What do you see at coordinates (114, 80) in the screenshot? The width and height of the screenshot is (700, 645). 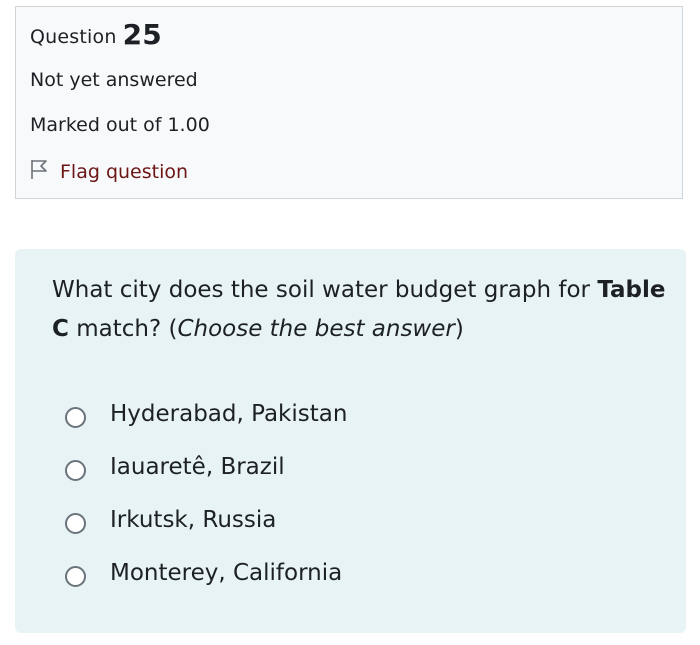 I see `question-state: Not yet answered` at bounding box center [114, 80].